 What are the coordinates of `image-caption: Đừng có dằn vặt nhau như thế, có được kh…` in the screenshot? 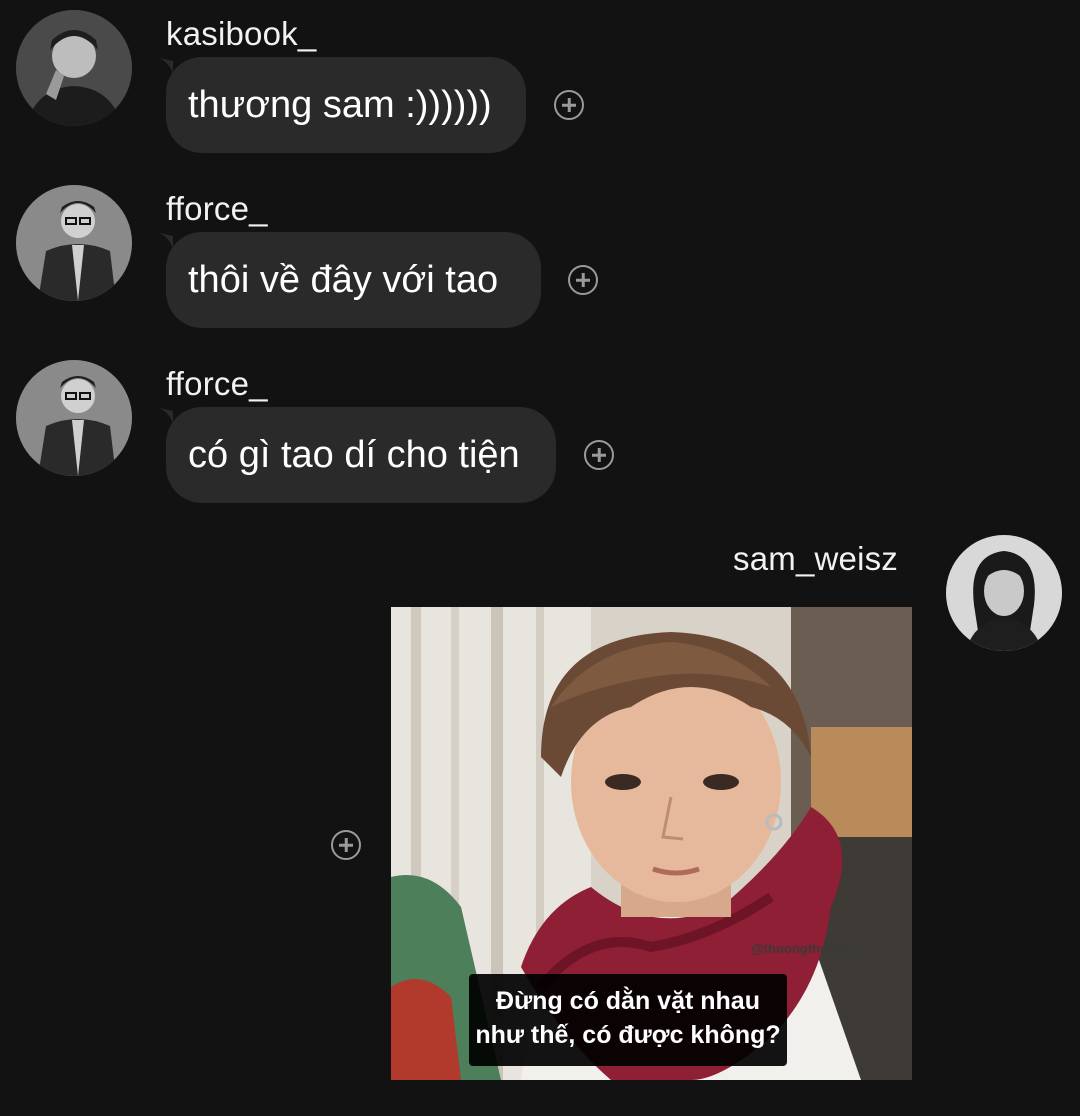 It's located at (628, 1020).